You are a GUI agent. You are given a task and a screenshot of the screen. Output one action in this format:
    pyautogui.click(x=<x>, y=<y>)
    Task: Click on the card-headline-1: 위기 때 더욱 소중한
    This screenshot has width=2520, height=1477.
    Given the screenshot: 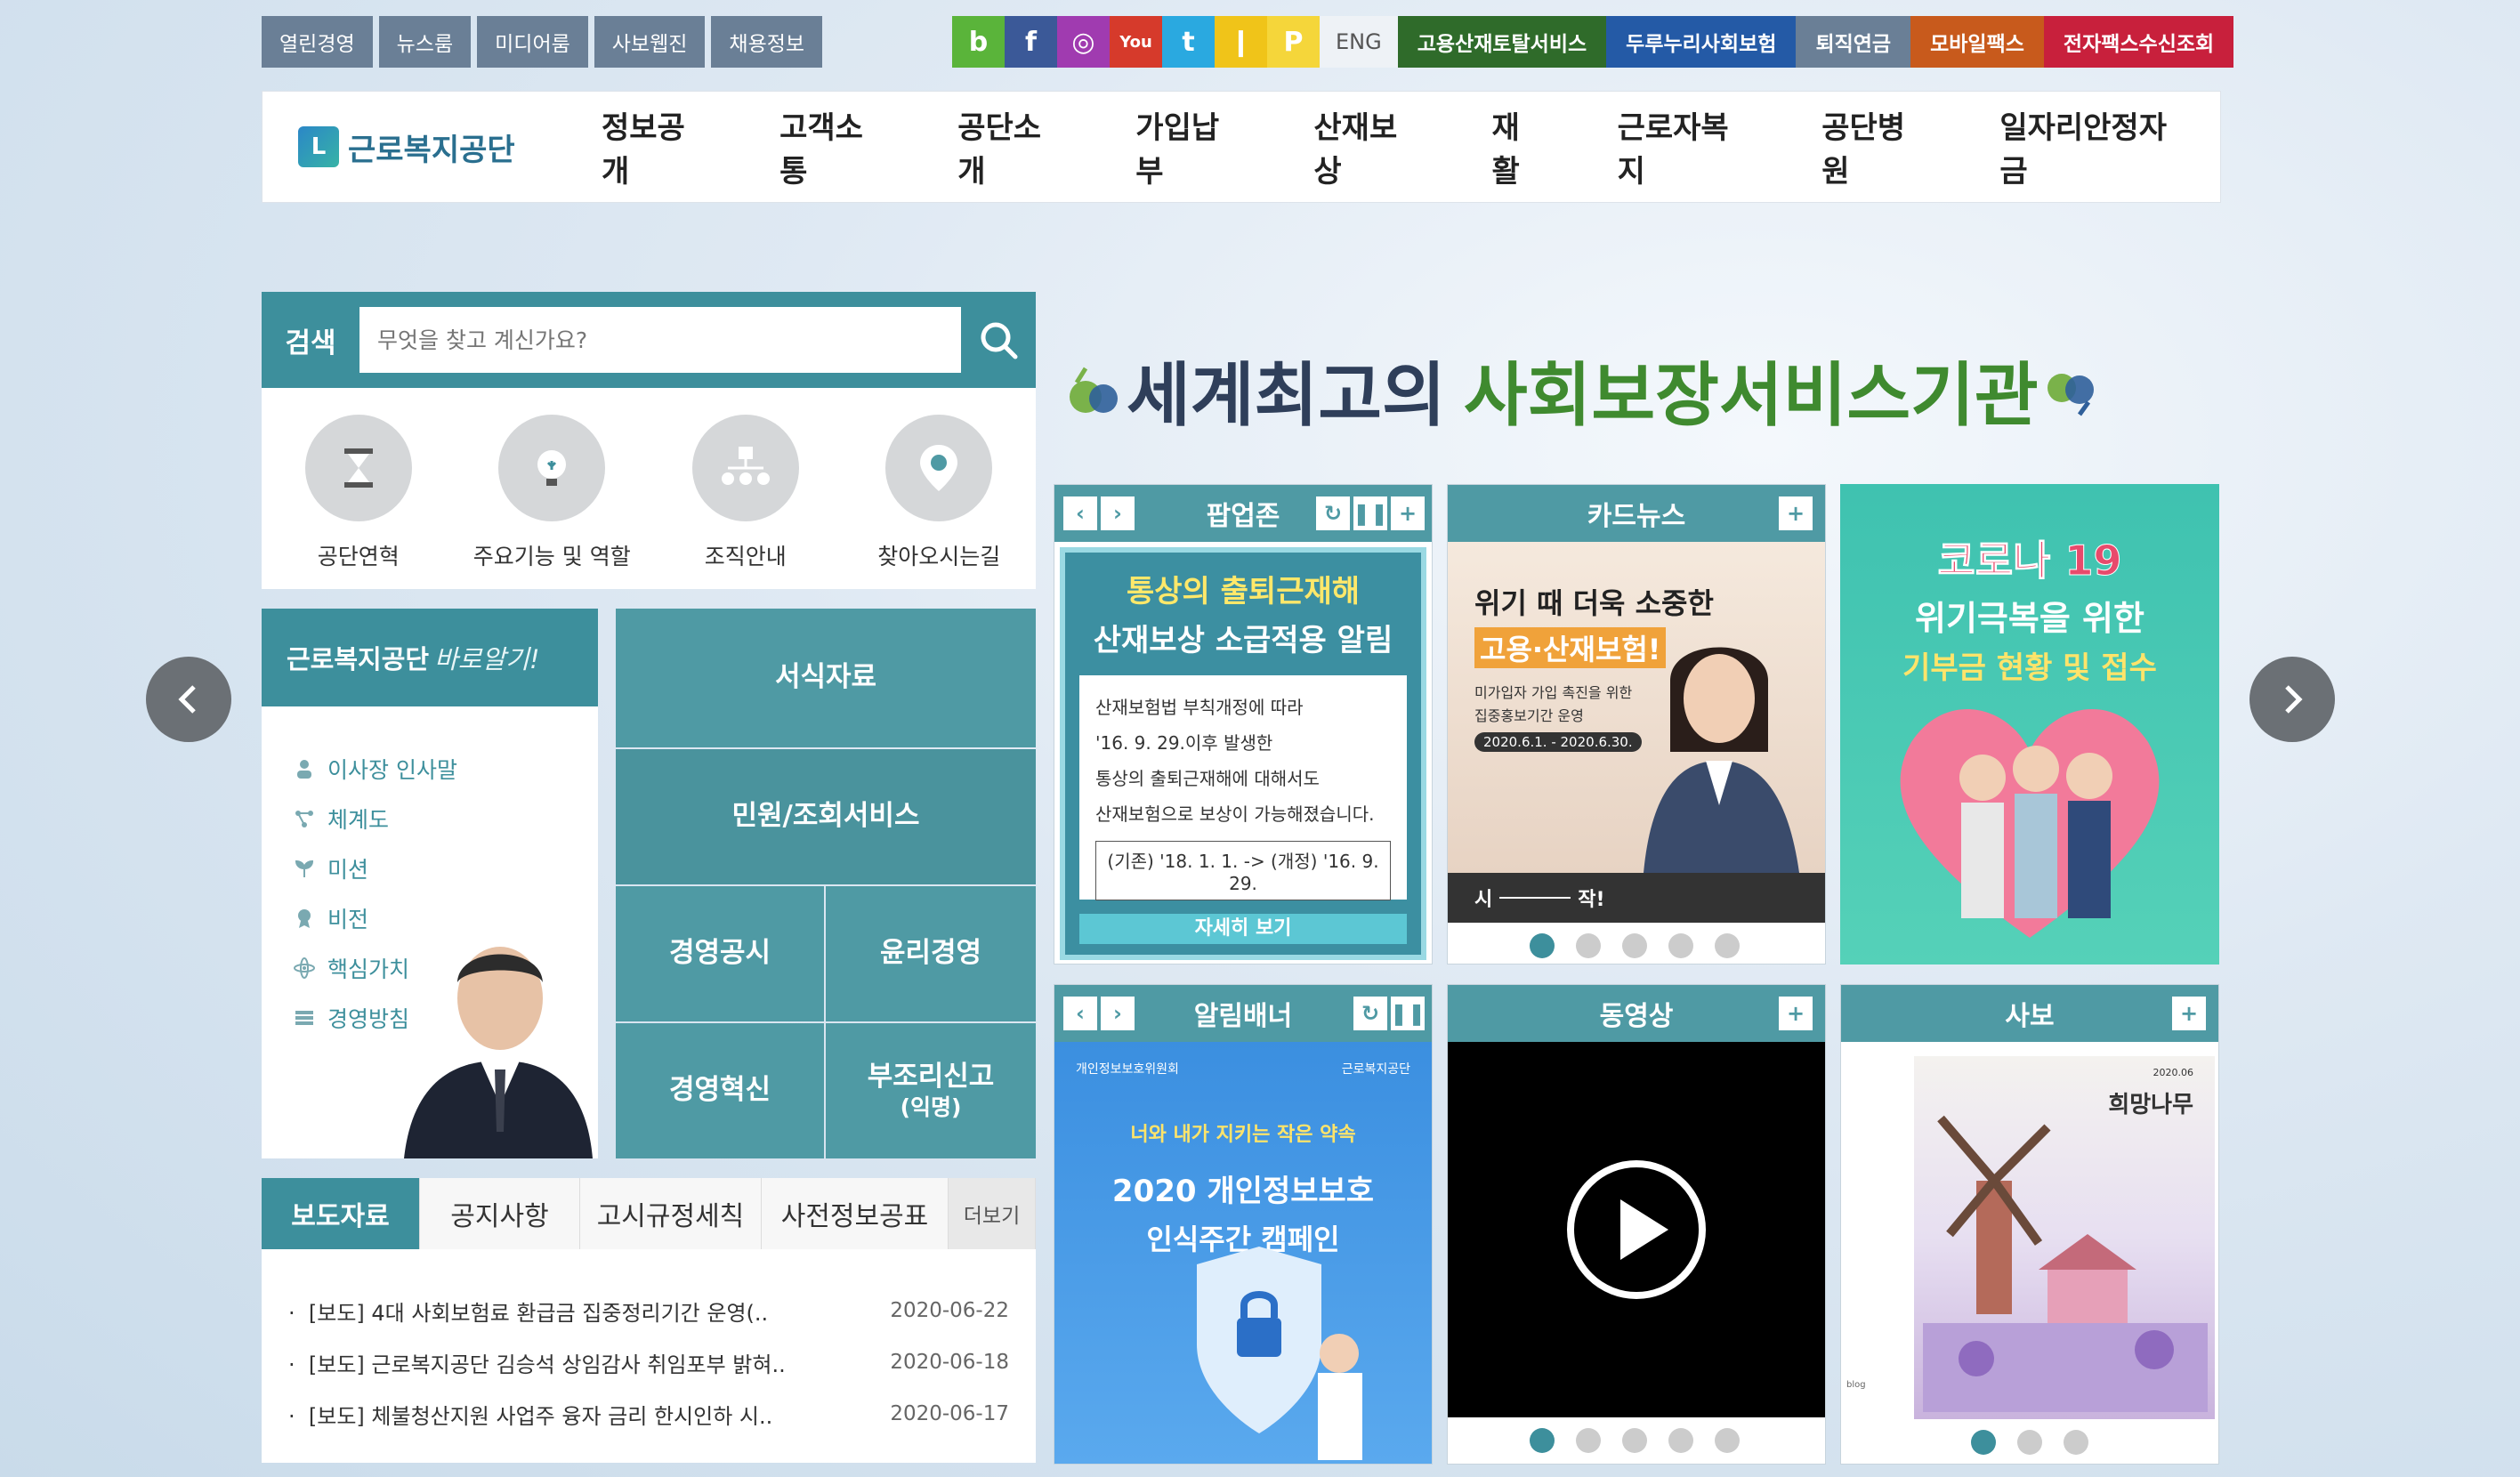 What is the action you would take?
    pyautogui.click(x=1594, y=603)
    